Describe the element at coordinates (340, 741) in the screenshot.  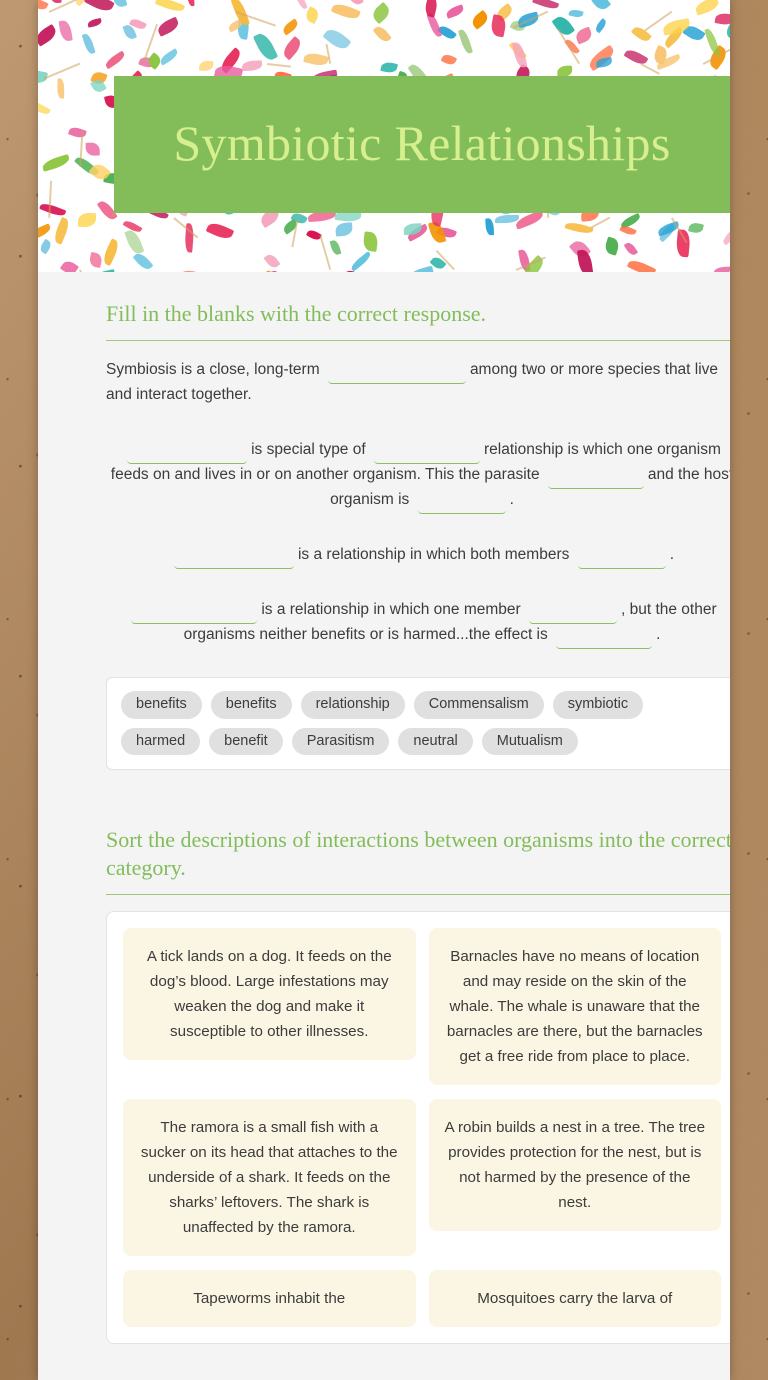
I see `word-bank-chip: Parasitism` at that location.